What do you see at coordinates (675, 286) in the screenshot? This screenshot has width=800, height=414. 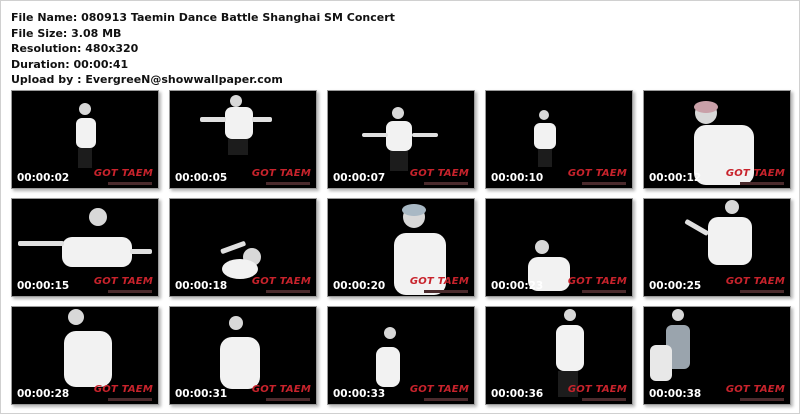 I see `frame-timestamp: 00:00:25` at bounding box center [675, 286].